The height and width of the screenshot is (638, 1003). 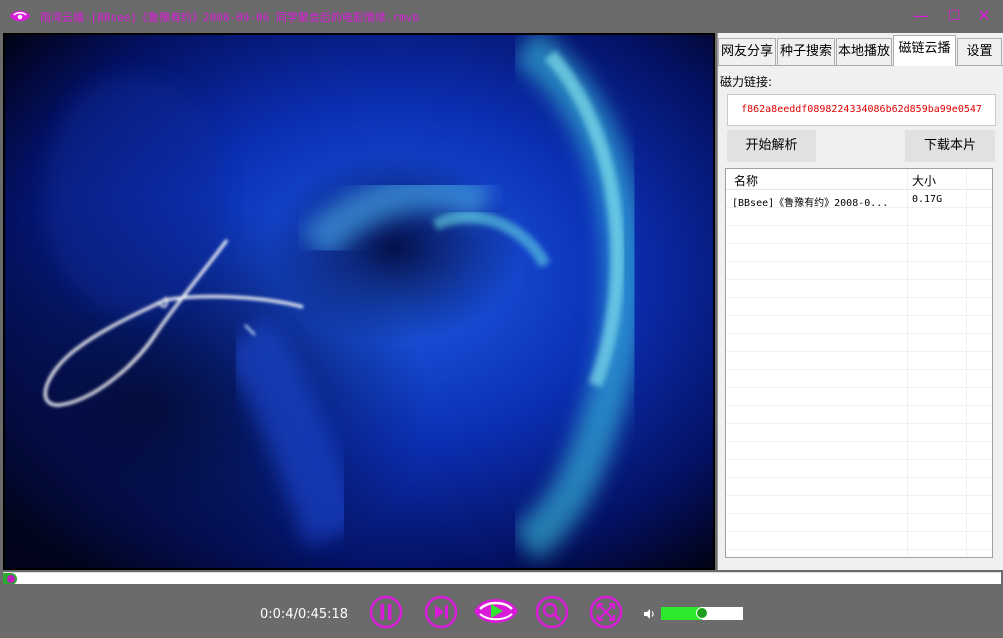 What do you see at coordinates (386, 612) in the screenshot?
I see `pause-icon` at bounding box center [386, 612].